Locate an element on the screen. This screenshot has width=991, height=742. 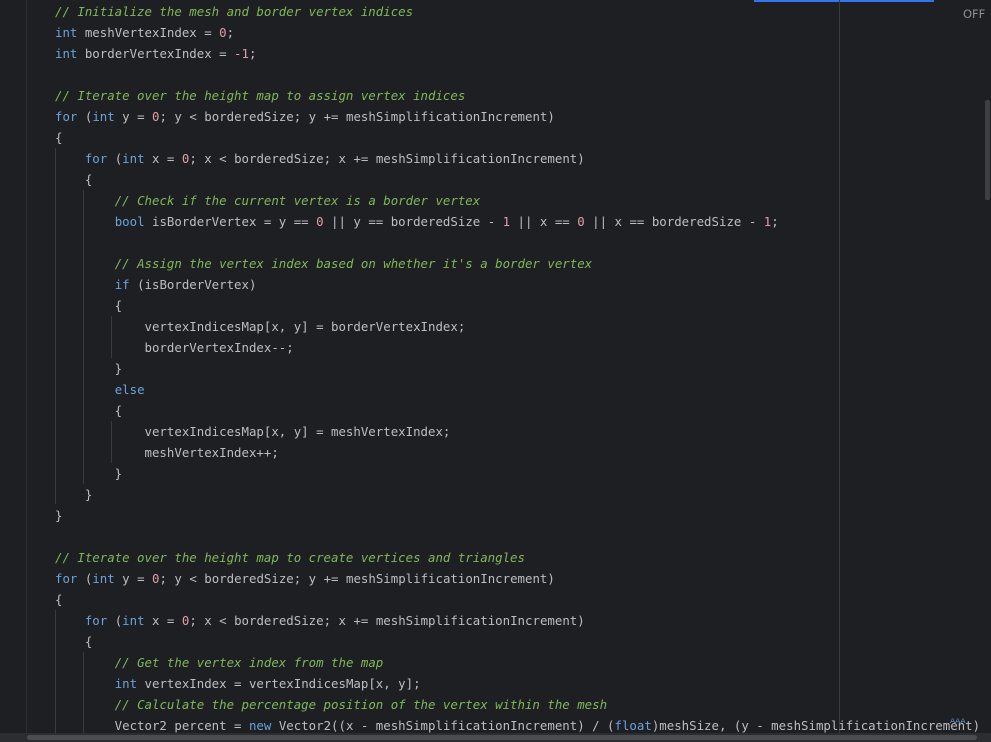
code-token: borderVertexIndex = is located at coordinates (156, 53).